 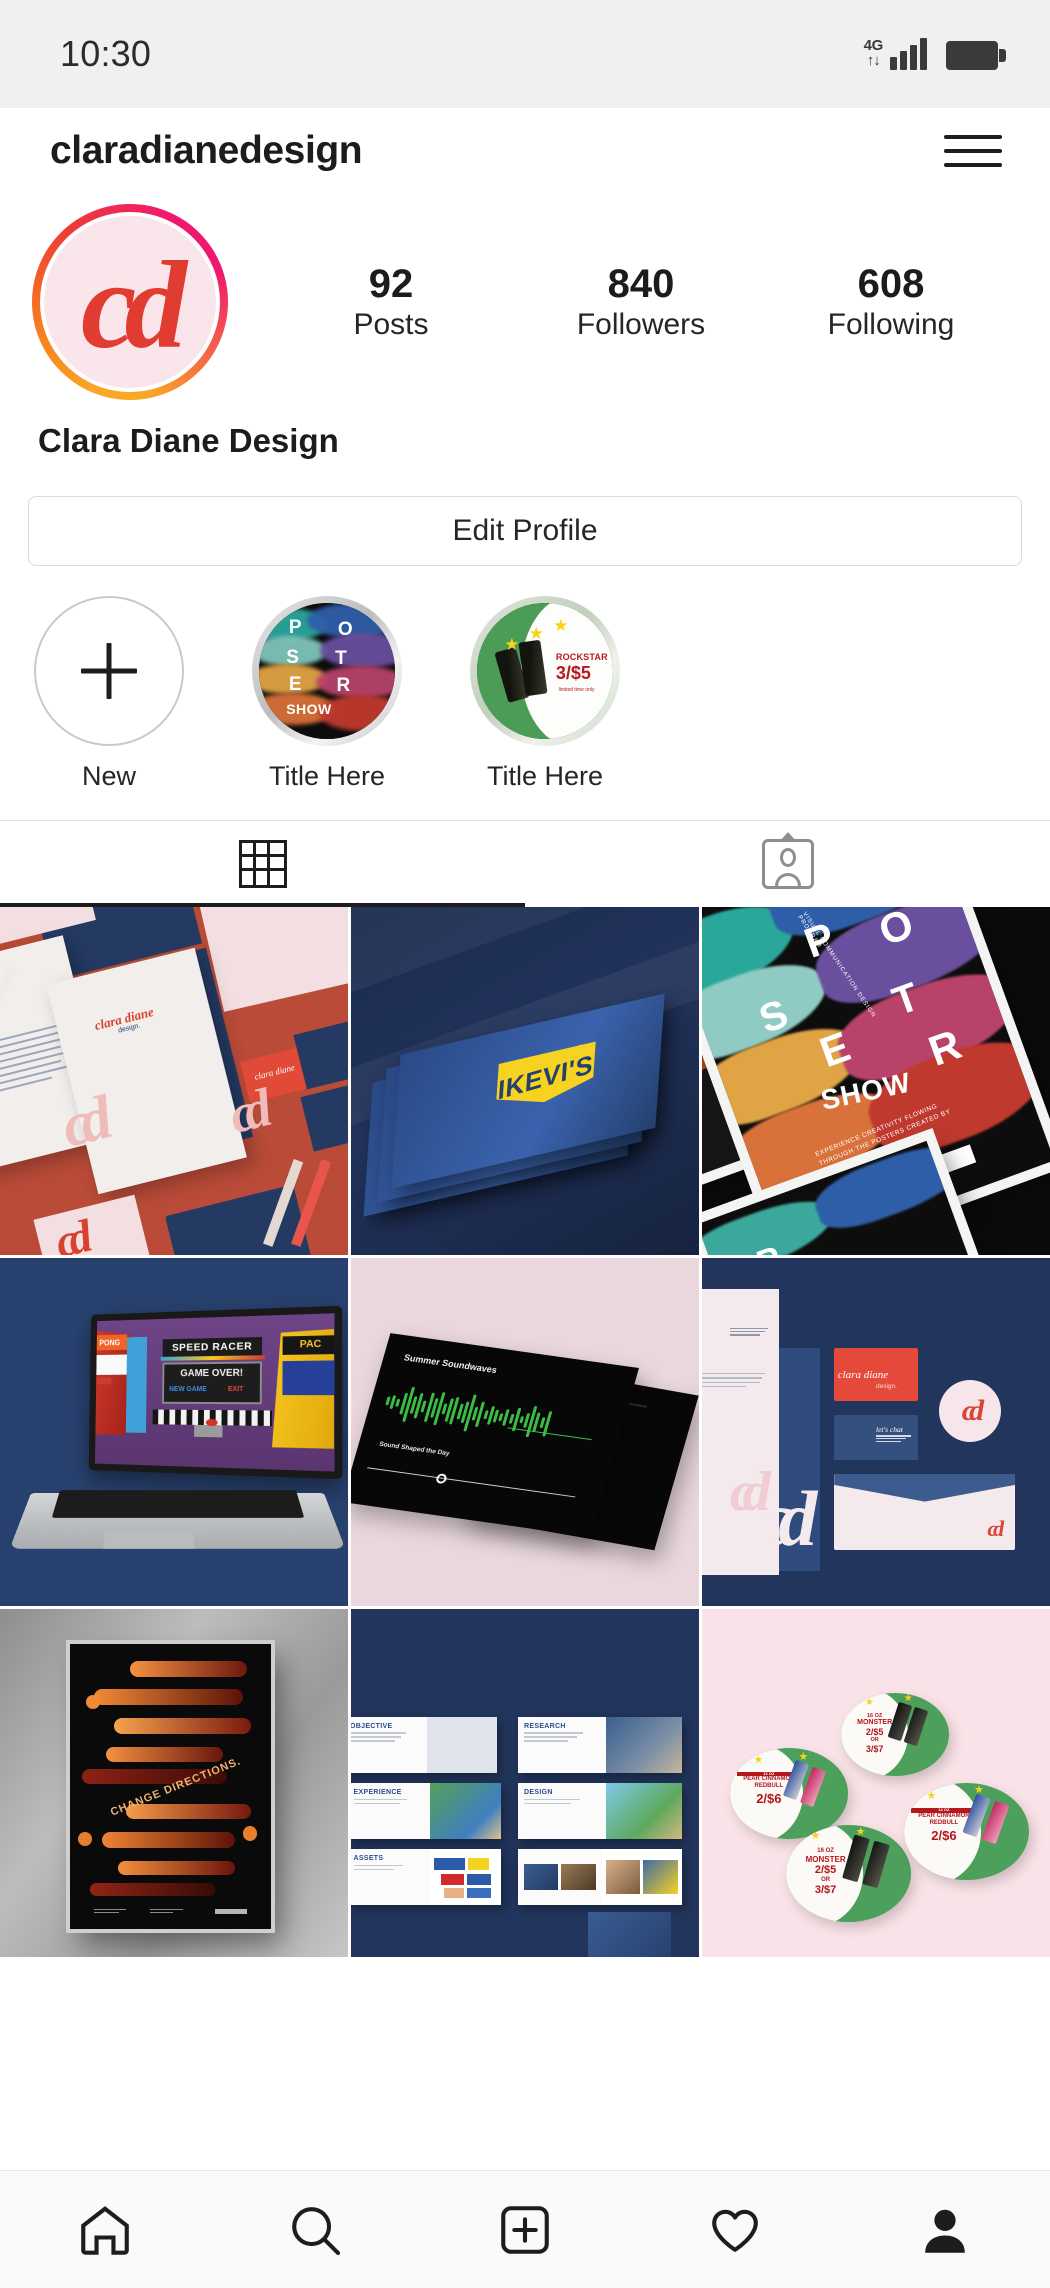 I want to click on post2-tm: ®, so click(x=580, y=1047).